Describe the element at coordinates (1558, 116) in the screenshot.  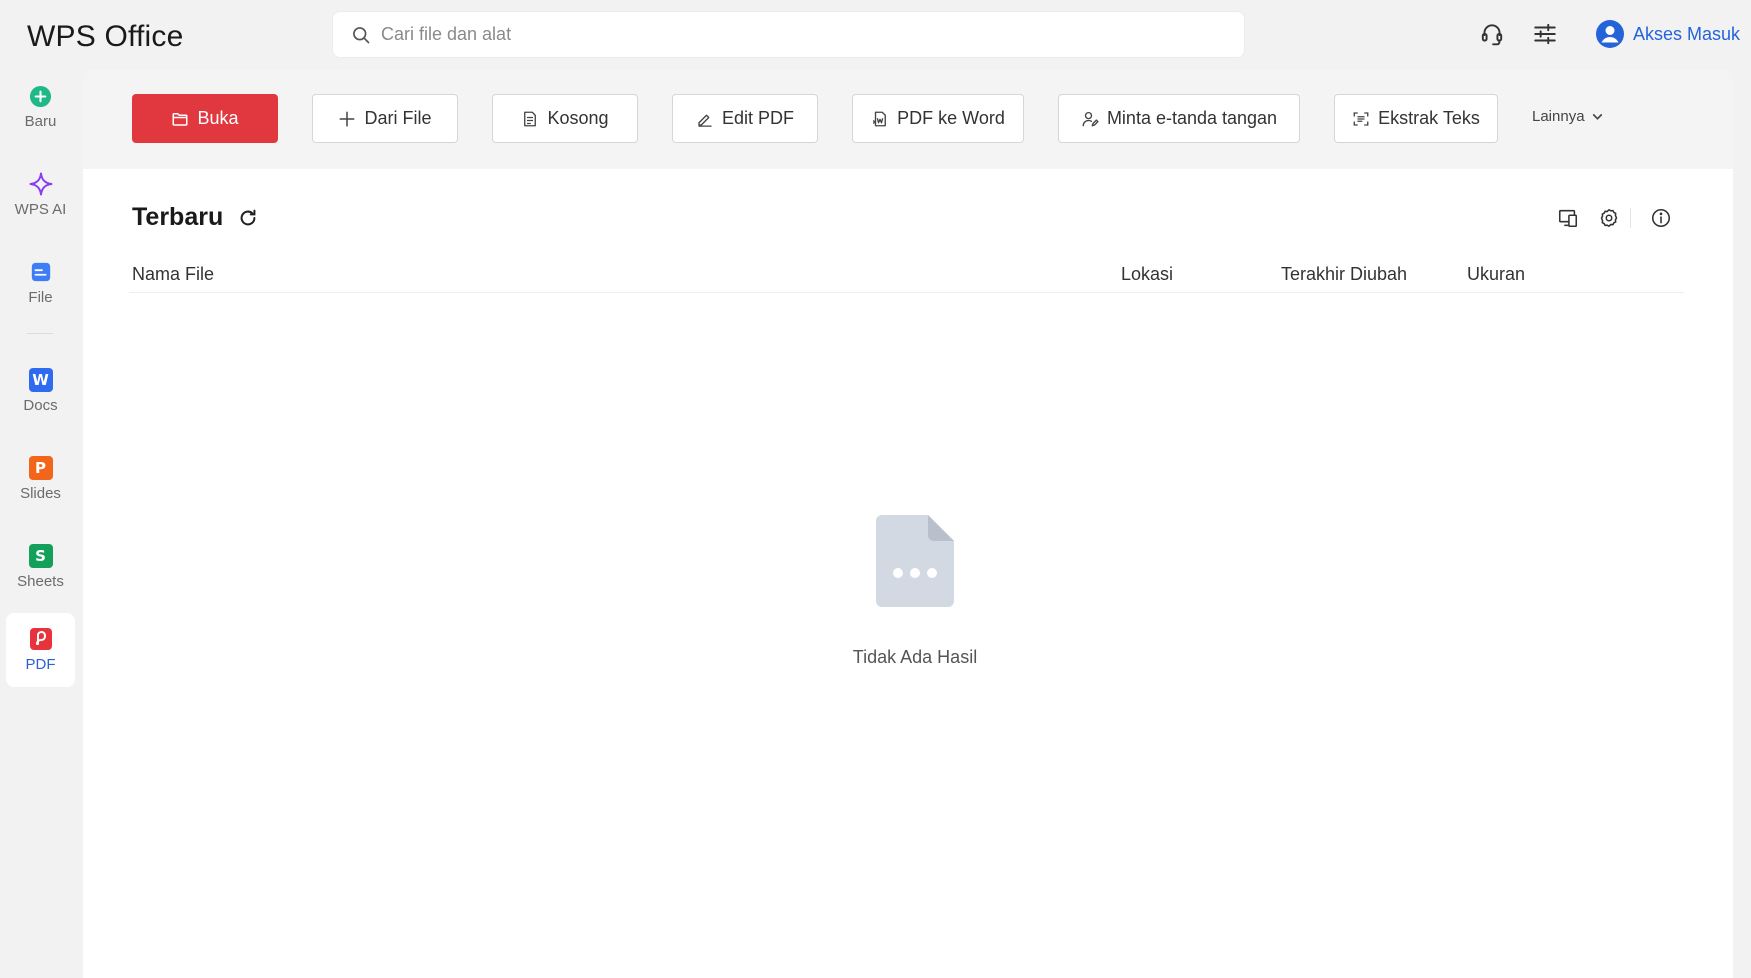
I see `more-label: Lainnya` at that location.